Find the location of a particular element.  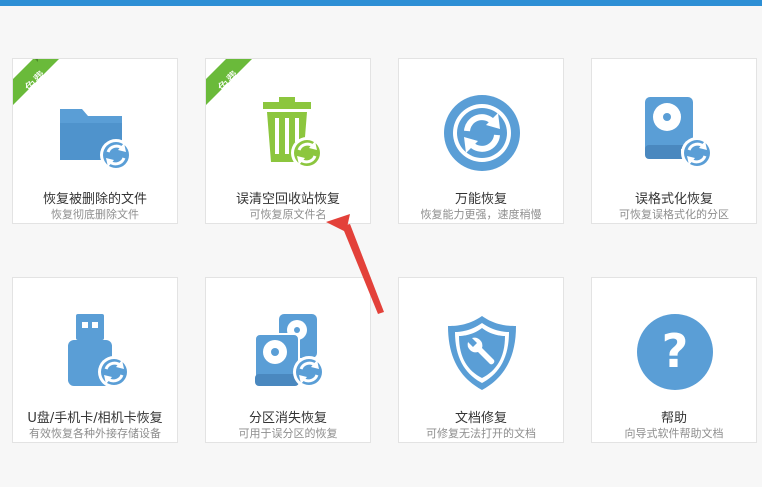

card-title: 恢复被删除的文件 is located at coordinates (94, 199).